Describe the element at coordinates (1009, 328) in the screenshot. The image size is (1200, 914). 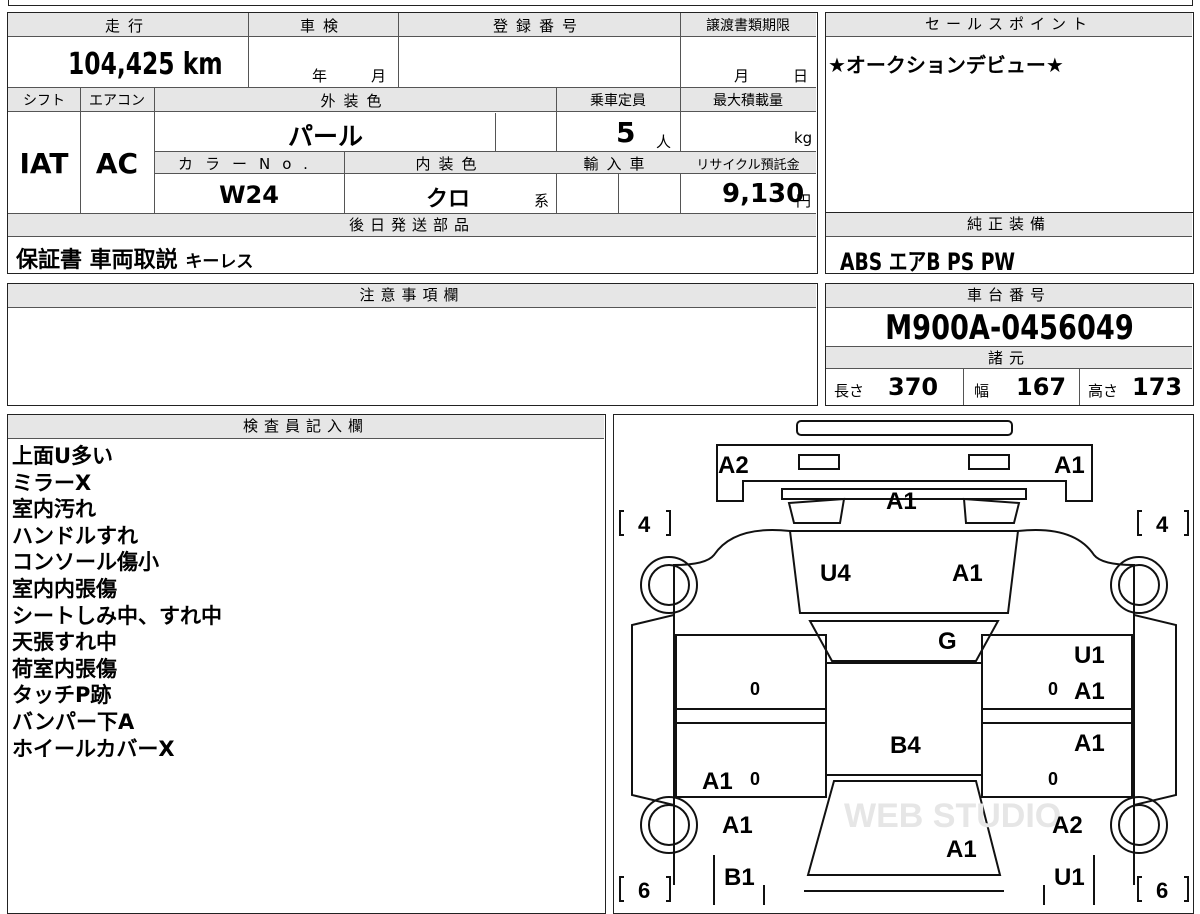
I see `chassis-number: M900A-0456049` at that location.